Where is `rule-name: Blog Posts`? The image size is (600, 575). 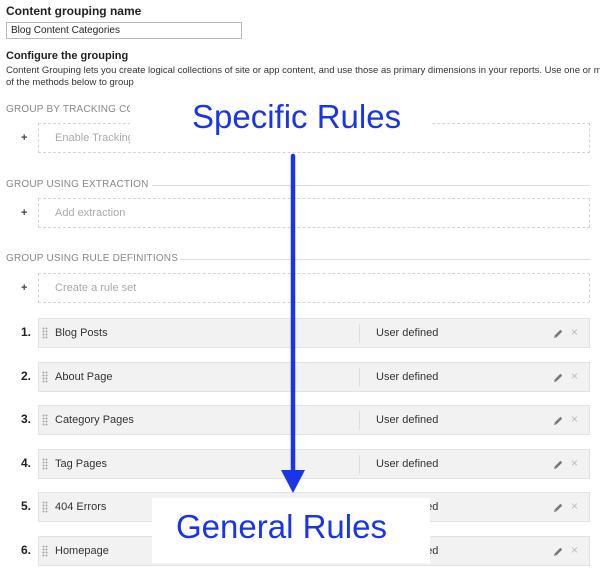
rule-name: Blog Posts is located at coordinates (81, 333).